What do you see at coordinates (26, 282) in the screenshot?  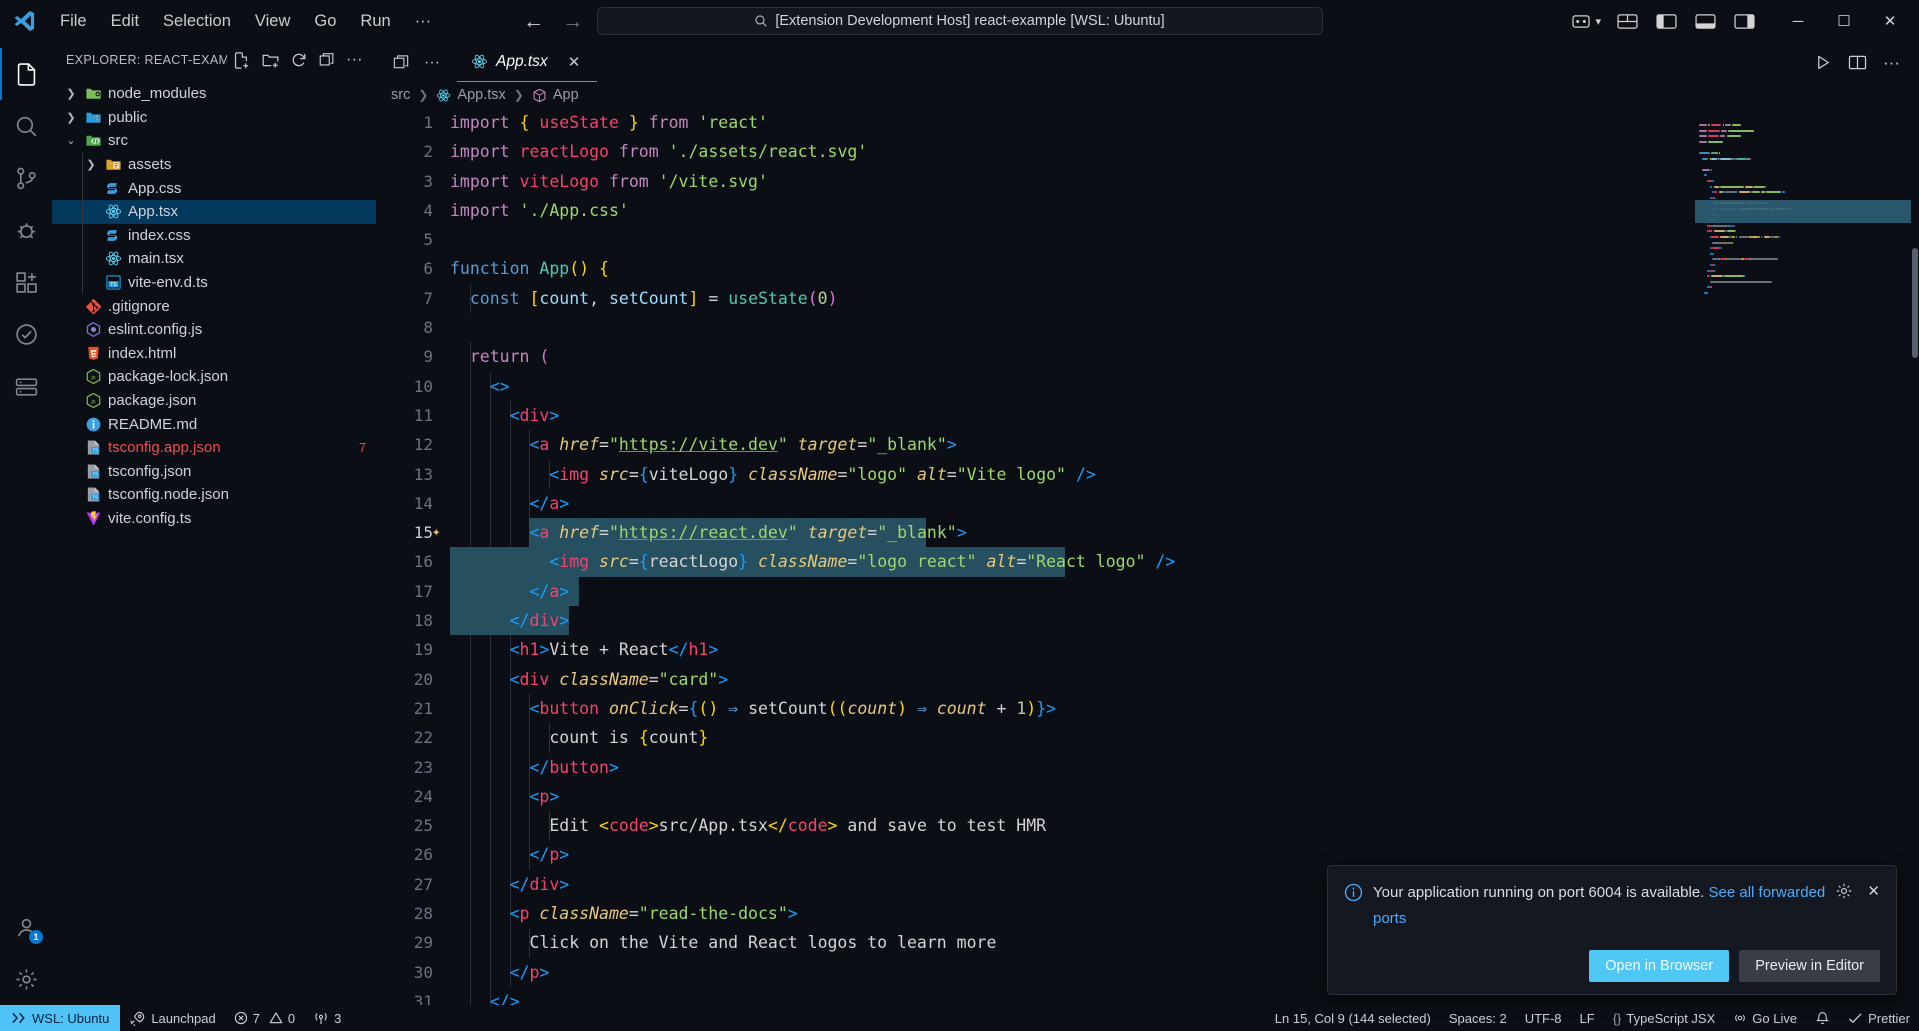 I see `activity-extensions` at bounding box center [26, 282].